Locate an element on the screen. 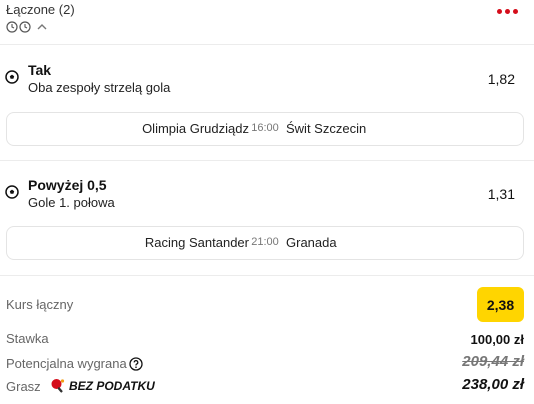 This screenshot has width=534, height=404. selection-odds: 1,82 is located at coordinates (501, 79).